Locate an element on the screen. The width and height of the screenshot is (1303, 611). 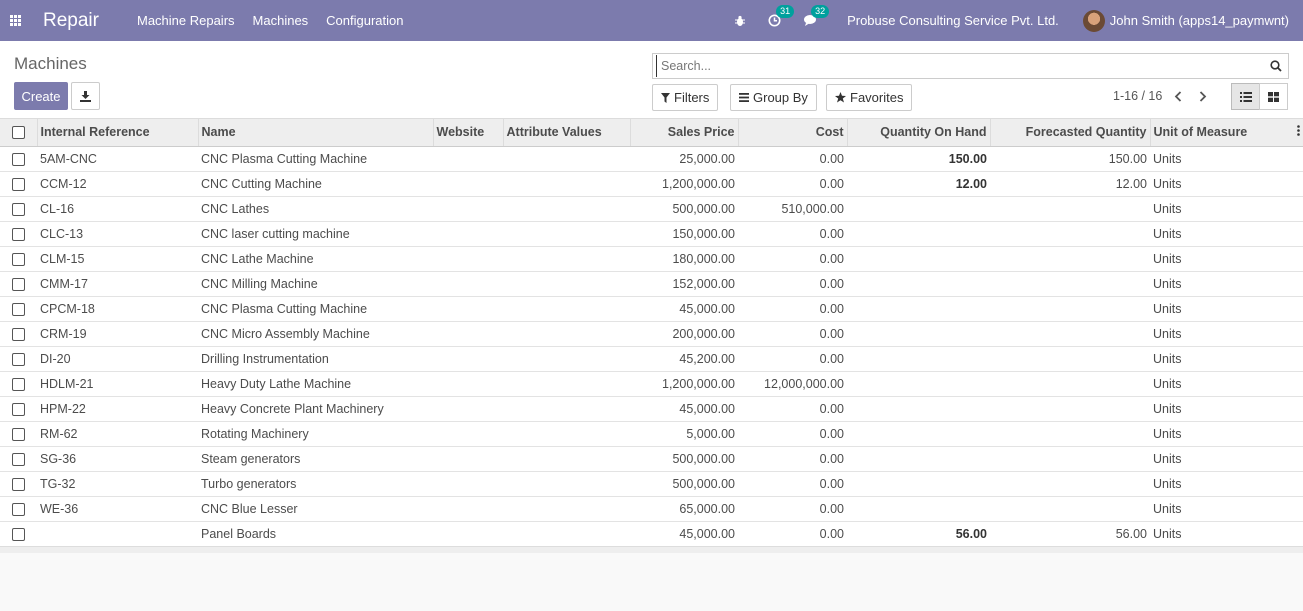
cell-name: Turbo generators is located at coordinates (315, 483).